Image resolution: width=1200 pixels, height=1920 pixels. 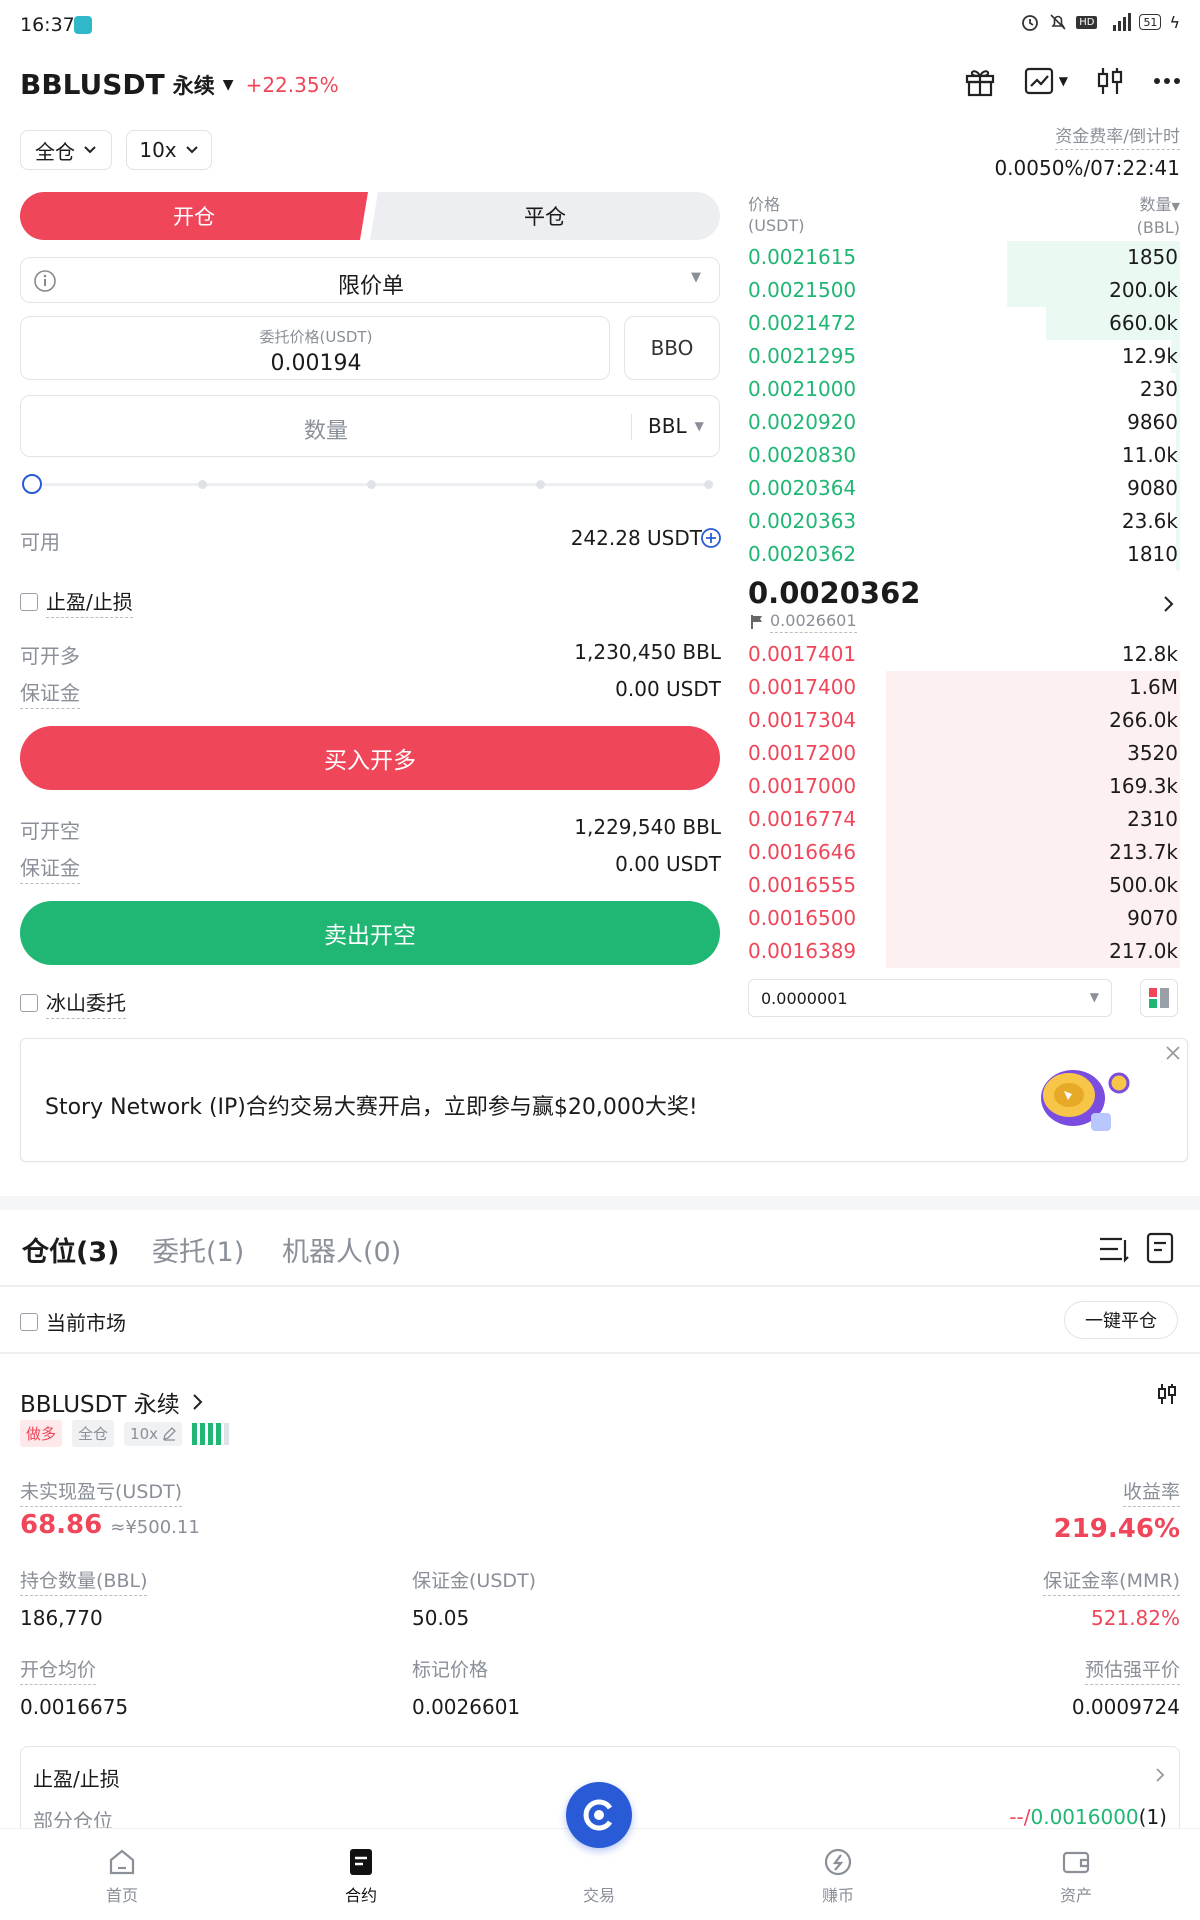 I want to click on header-actions: ▼, so click(x=1072, y=81).